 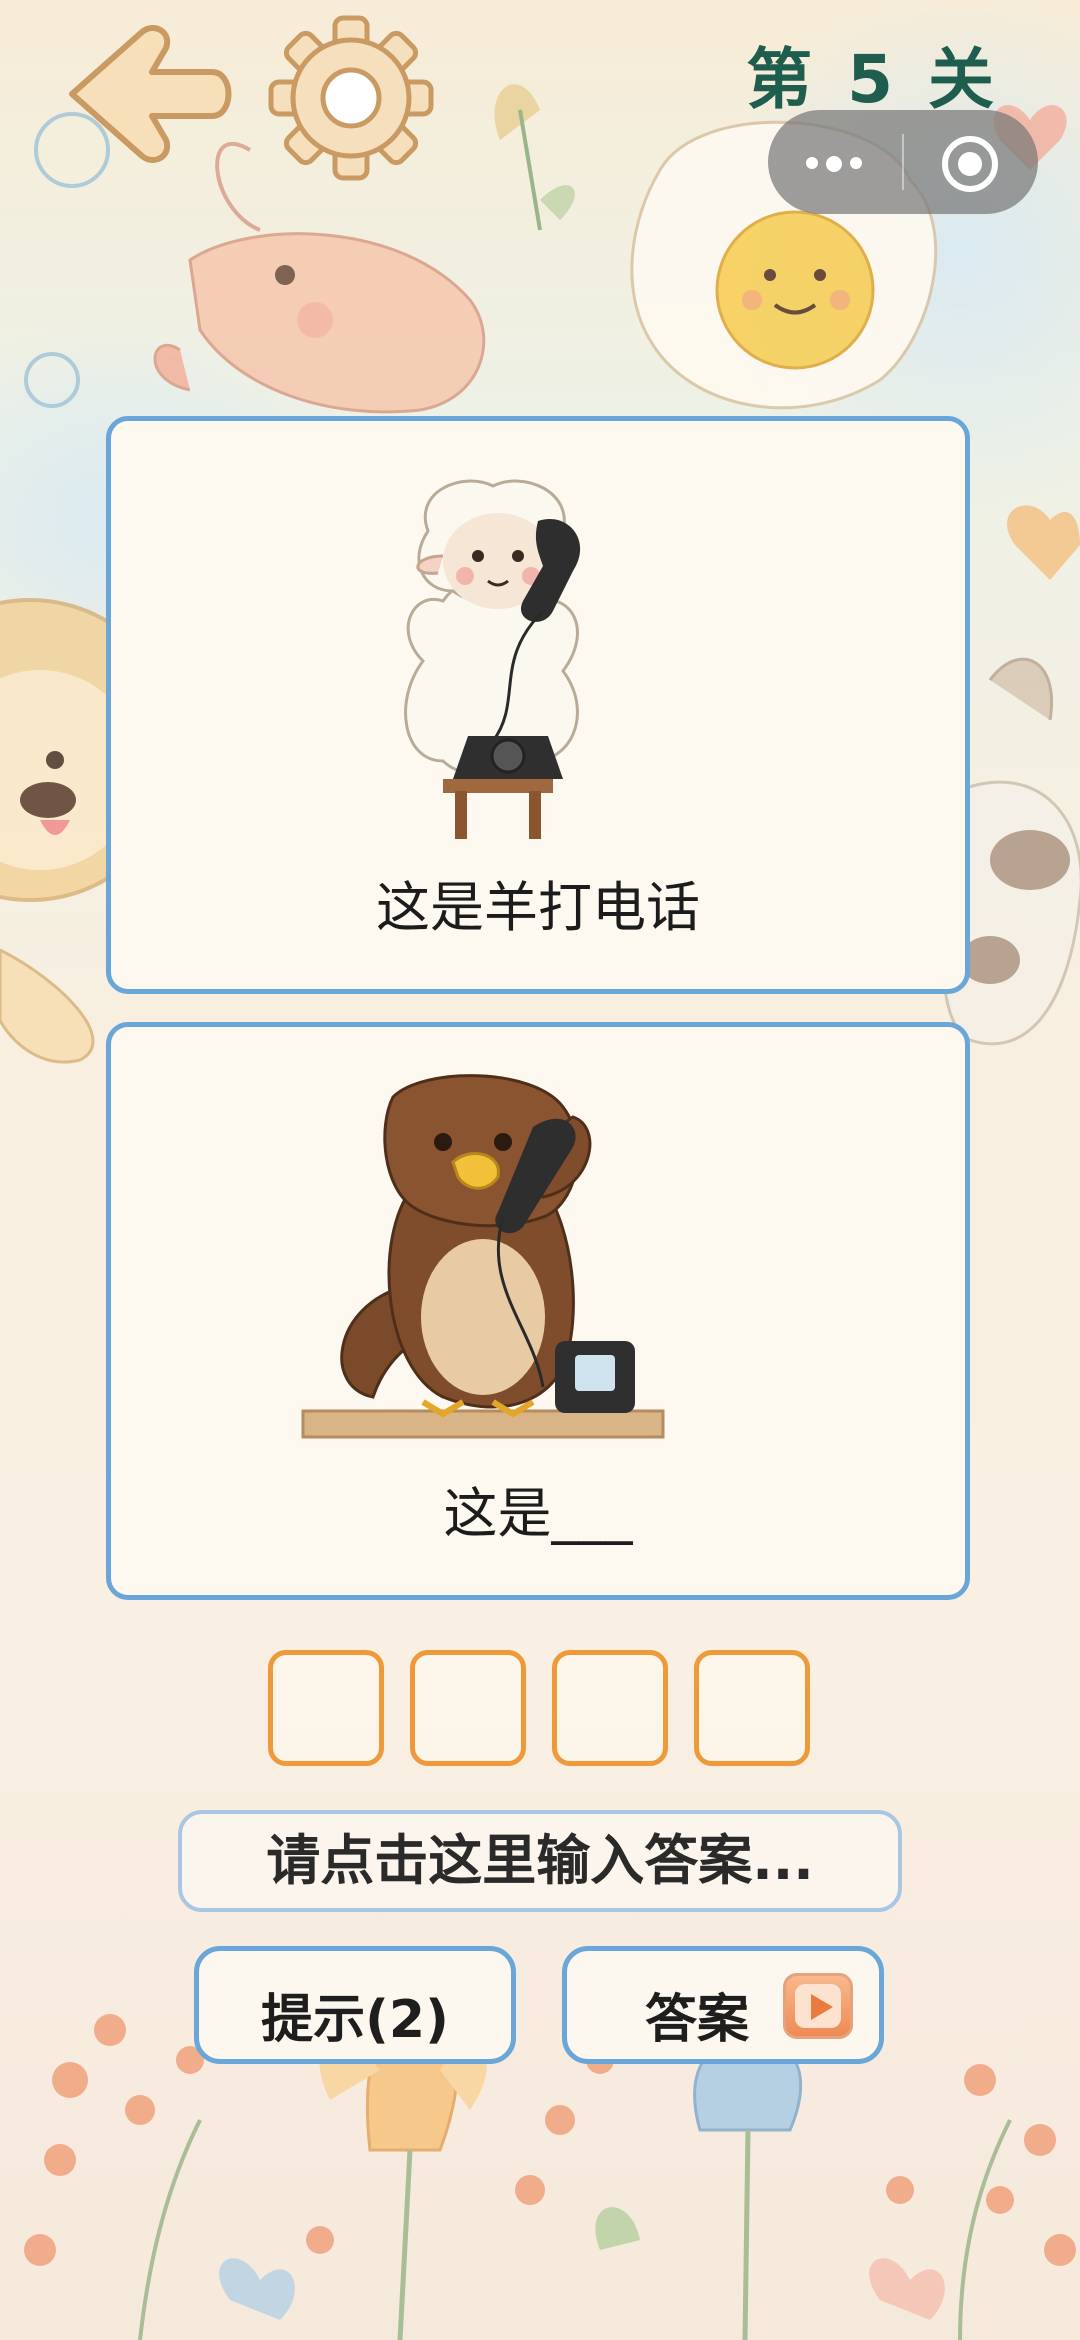 I want to click on answer-slots, so click(x=540, y=1710).